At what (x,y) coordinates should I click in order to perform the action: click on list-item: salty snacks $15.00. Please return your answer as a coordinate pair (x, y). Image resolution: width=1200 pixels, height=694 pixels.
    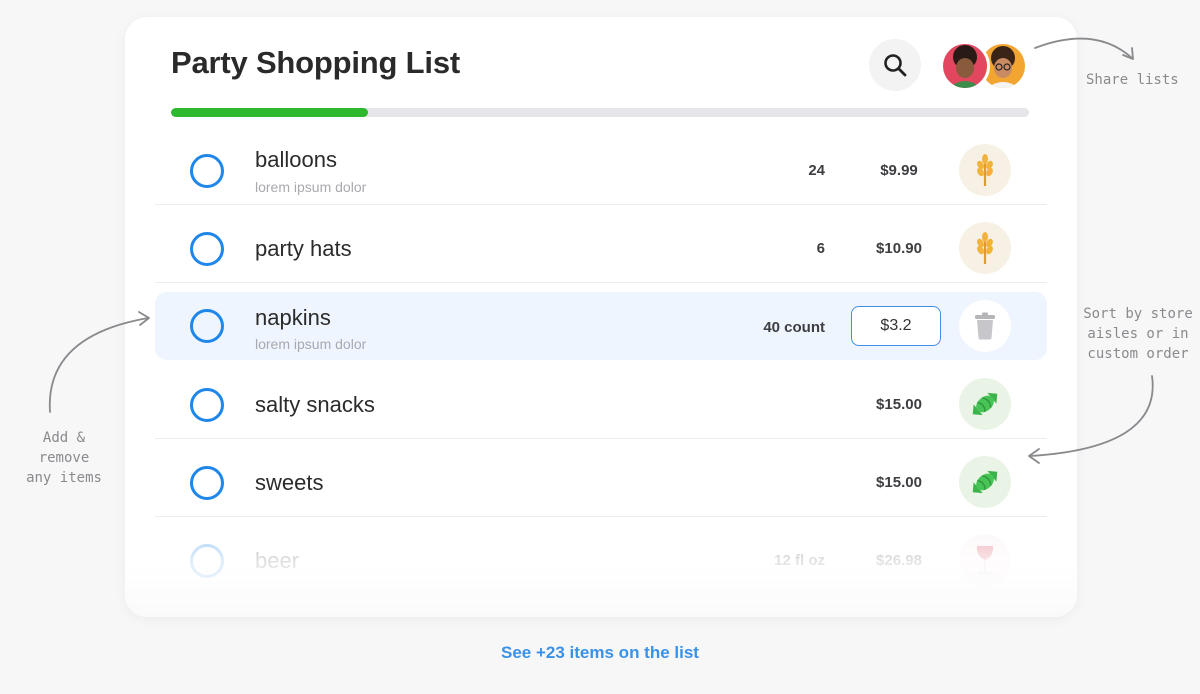
    Looking at the image, I should click on (601, 400).